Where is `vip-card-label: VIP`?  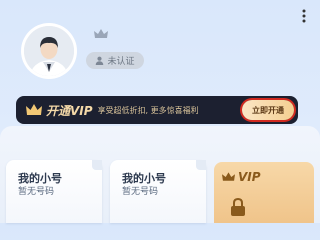 vip-card-label: VIP is located at coordinates (249, 177).